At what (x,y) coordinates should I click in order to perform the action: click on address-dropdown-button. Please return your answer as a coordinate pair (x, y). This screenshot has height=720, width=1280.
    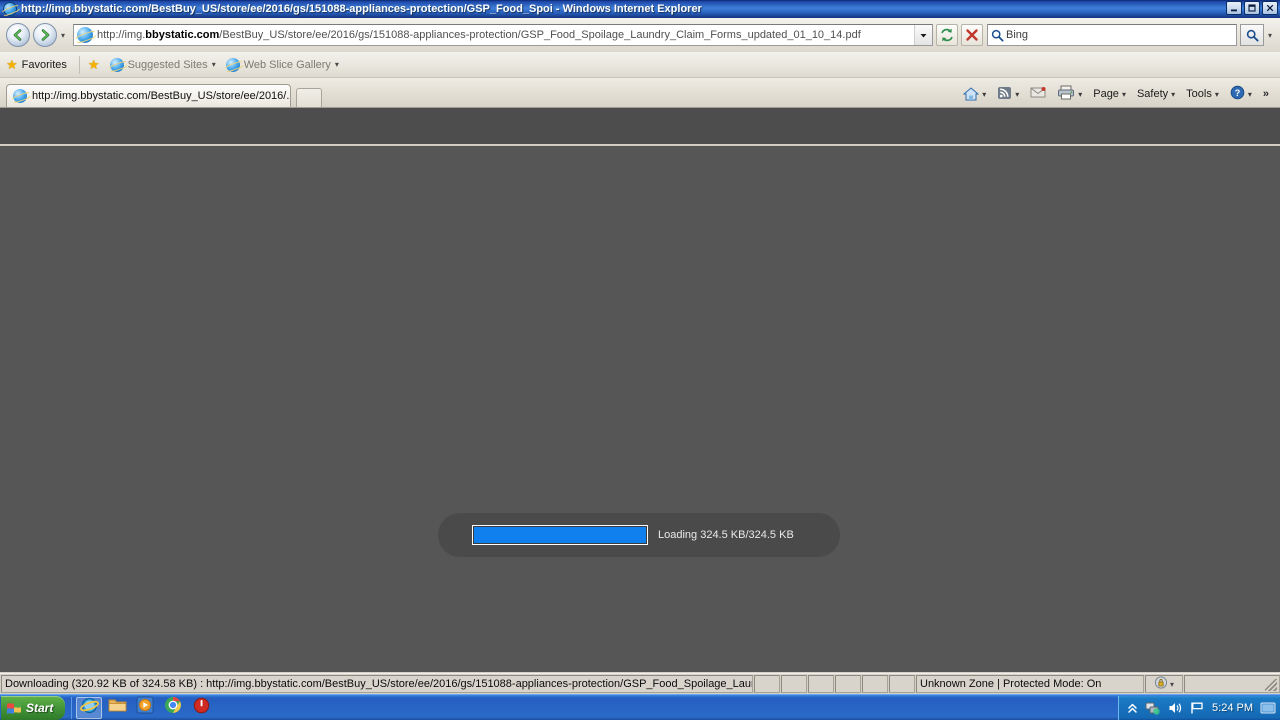
    Looking at the image, I should click on (923, 35).